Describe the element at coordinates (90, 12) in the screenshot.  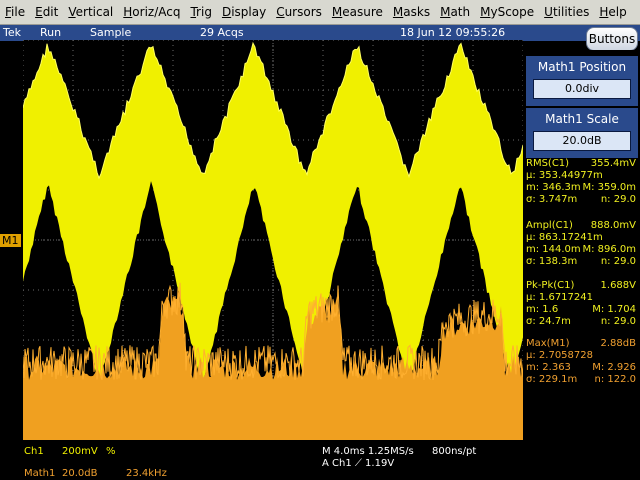
I see `menu-vertical: Vertical` at that location.